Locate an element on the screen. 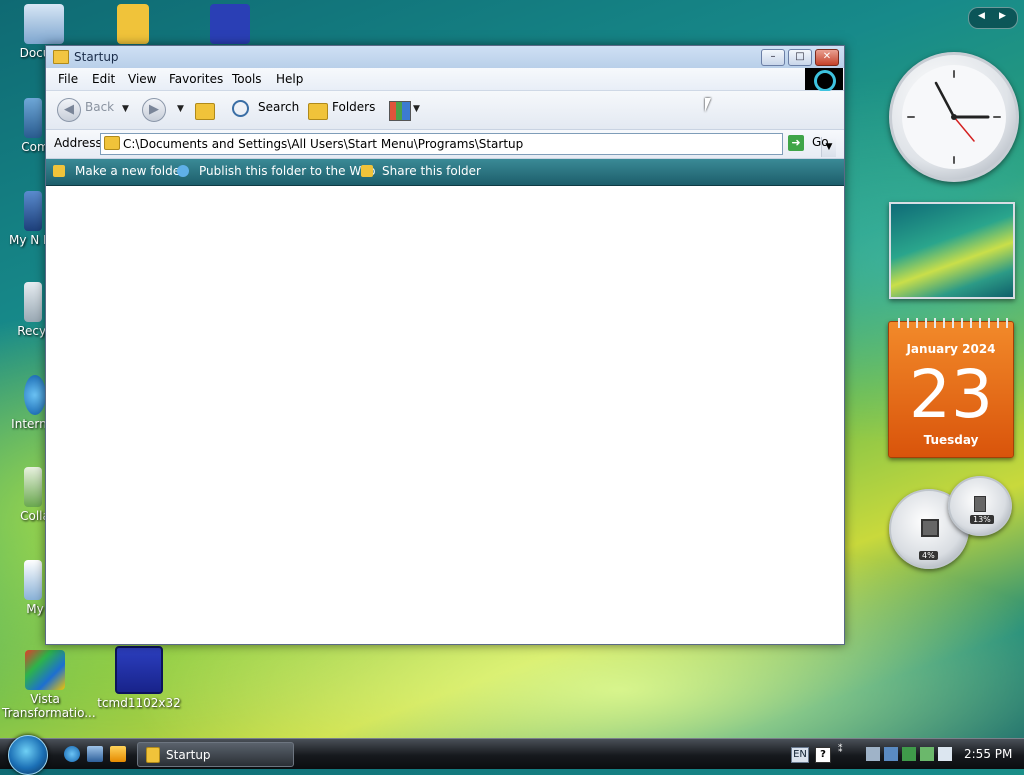 The height and width of the screenshot is (775, 1024). sidebar-navigation: ◀ ▶ is located at coordinates (993, 18).